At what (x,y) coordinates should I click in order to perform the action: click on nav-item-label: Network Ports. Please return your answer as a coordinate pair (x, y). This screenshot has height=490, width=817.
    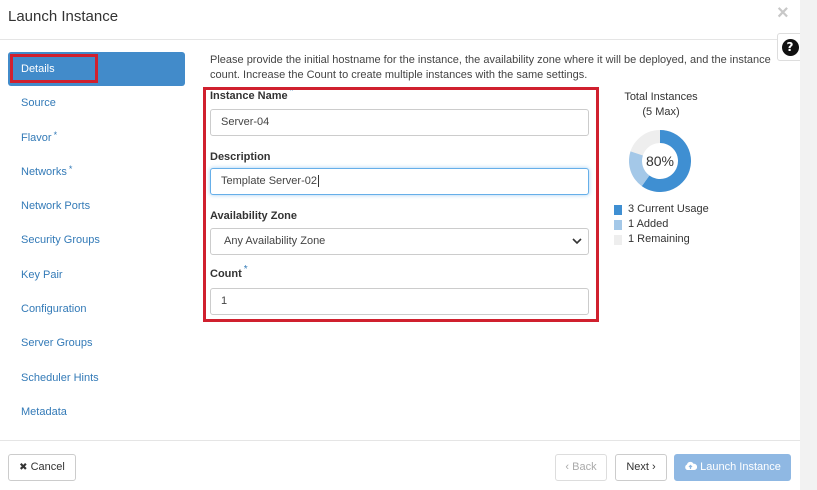
    Looking at the image, I should click on (56, 206).